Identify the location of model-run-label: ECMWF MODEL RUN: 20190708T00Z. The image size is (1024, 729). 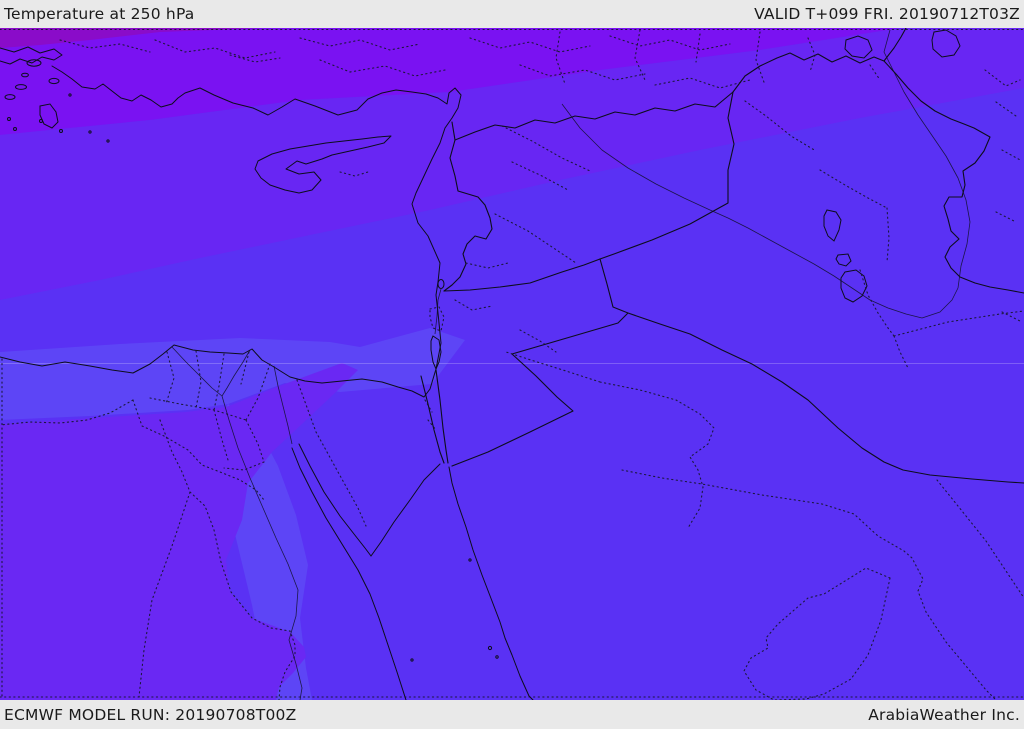
(150, 714).